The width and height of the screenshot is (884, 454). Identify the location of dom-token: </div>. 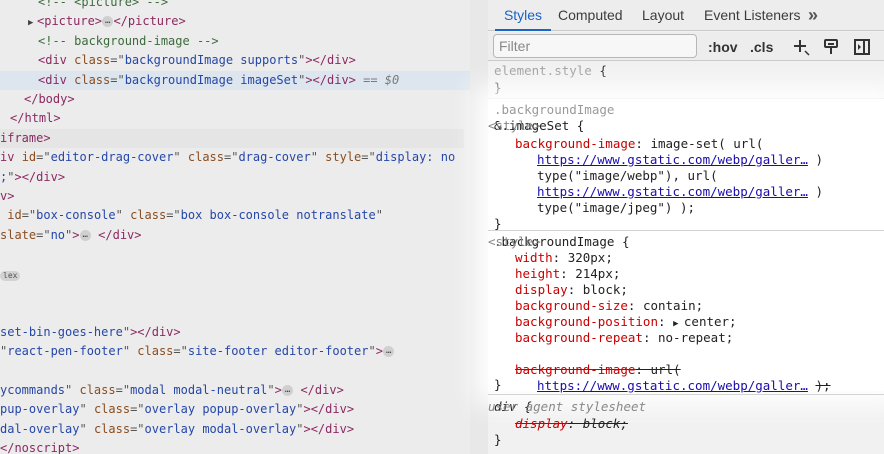
(318, 390).